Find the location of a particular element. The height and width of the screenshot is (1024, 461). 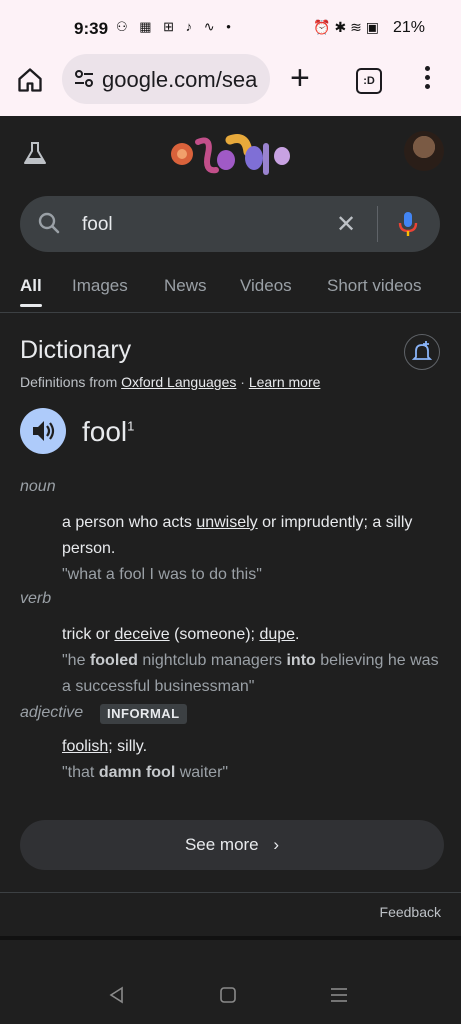

feedback-link: Feedback is located at coordinates (410, 912).